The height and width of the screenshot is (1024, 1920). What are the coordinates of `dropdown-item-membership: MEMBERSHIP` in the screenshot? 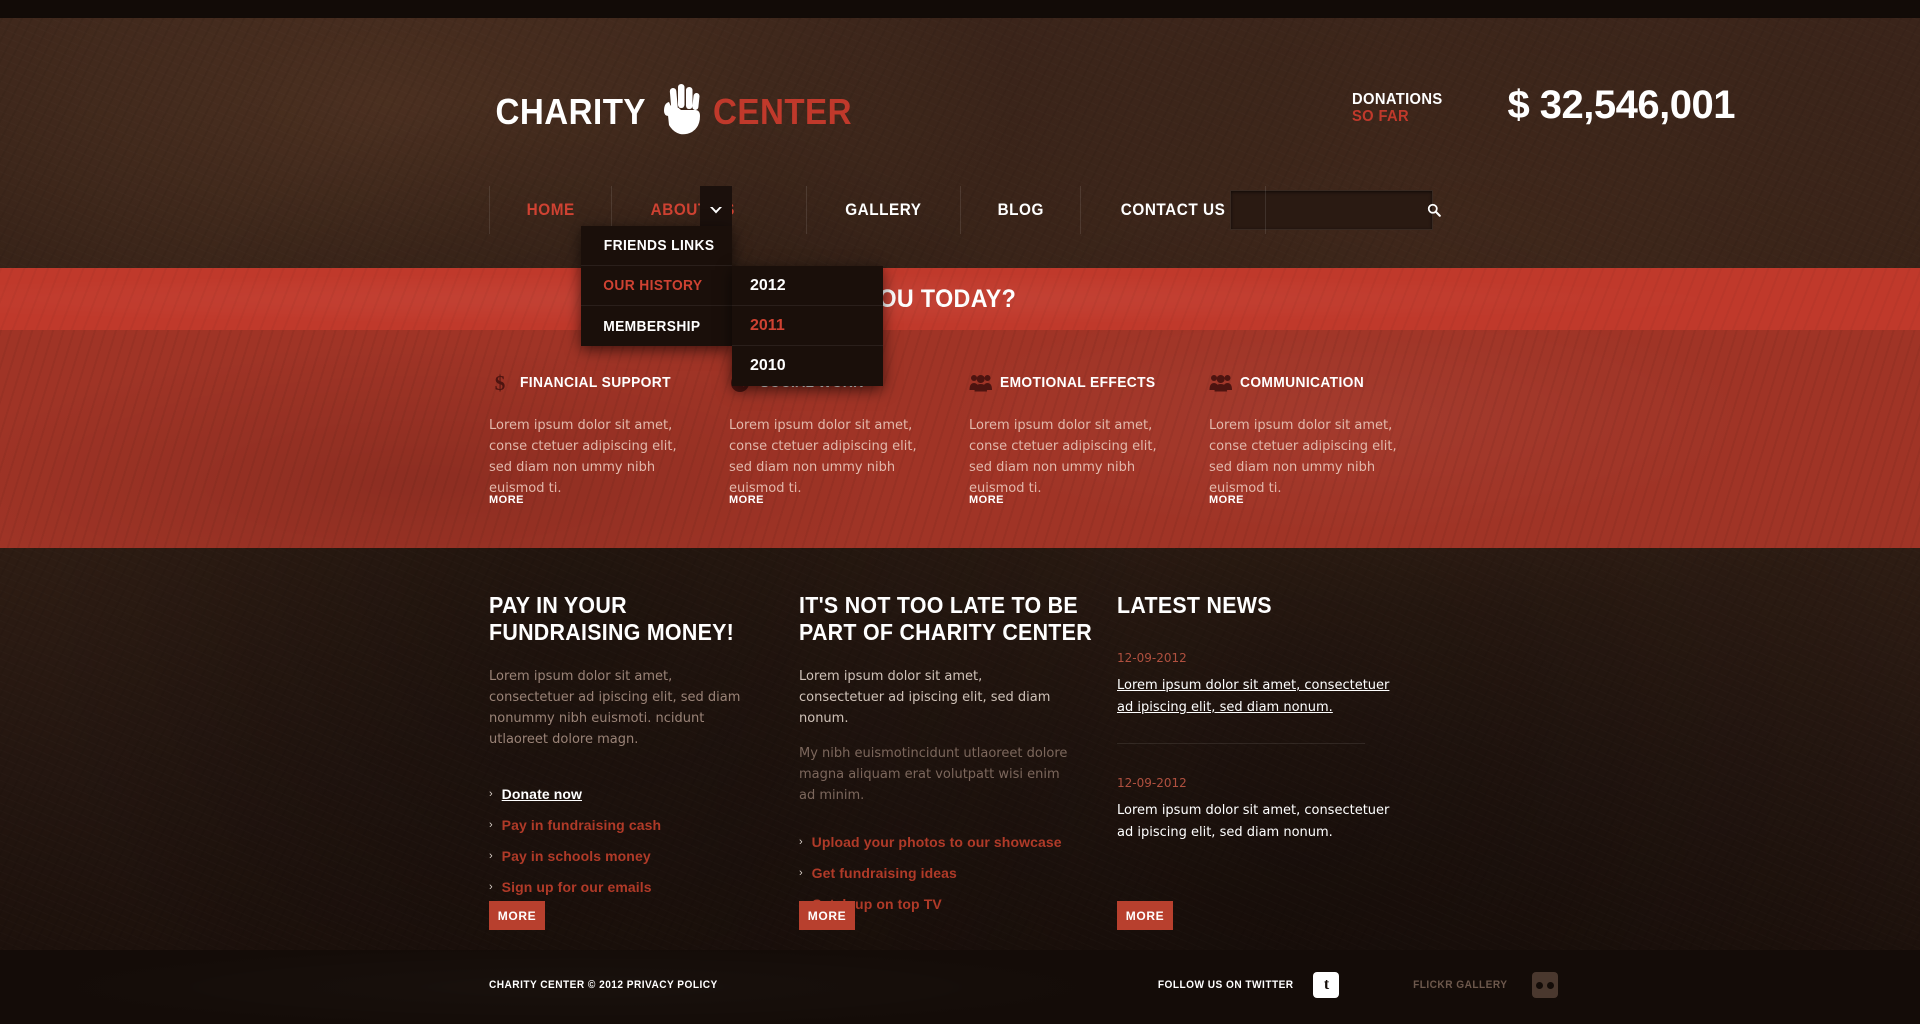 It's located at (656, 326).